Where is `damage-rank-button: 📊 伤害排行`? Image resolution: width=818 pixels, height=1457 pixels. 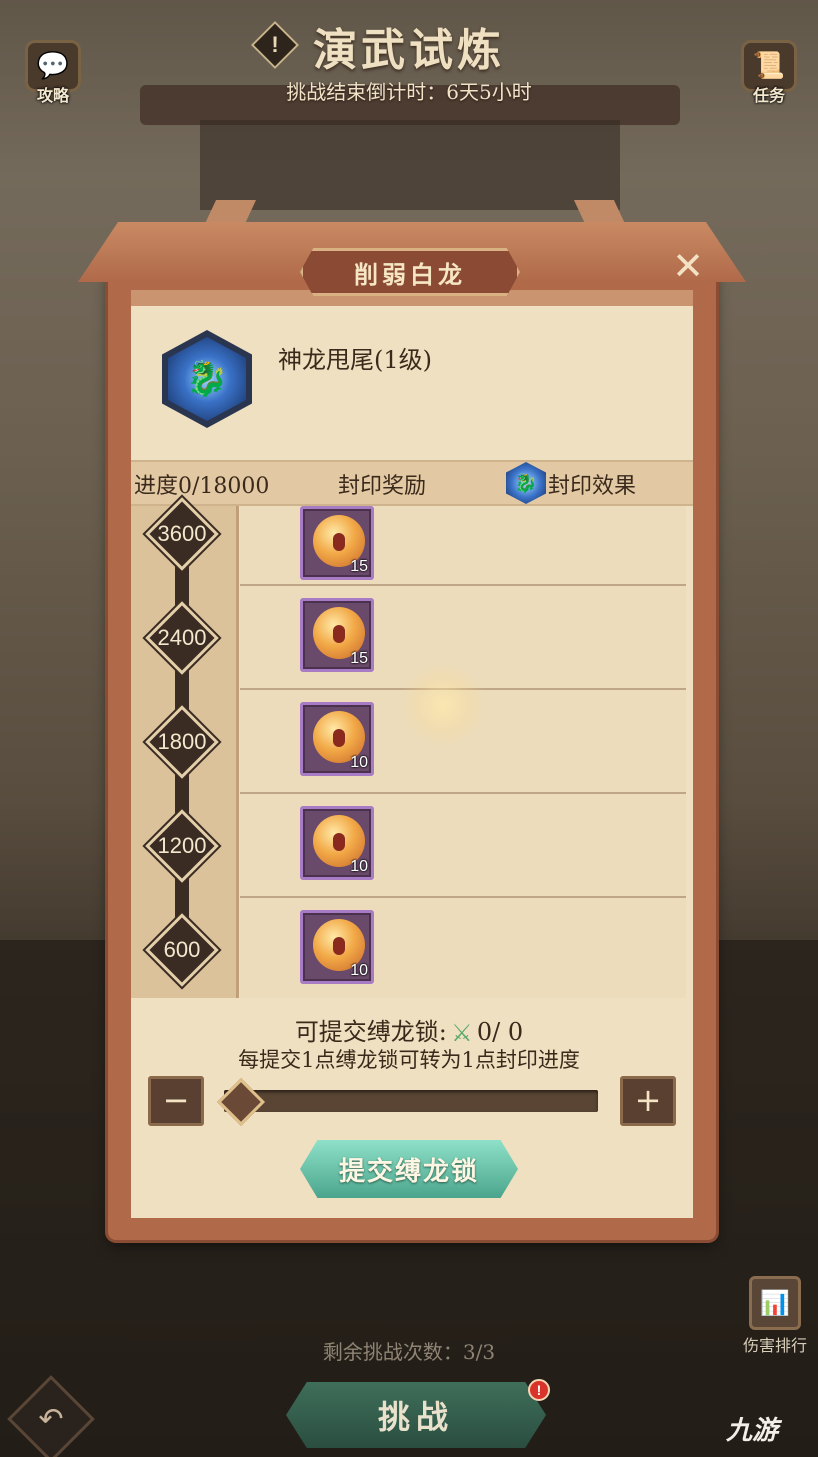 damage-rank-button: 📊 伤害排行 is located at coordinates (775, 1316).